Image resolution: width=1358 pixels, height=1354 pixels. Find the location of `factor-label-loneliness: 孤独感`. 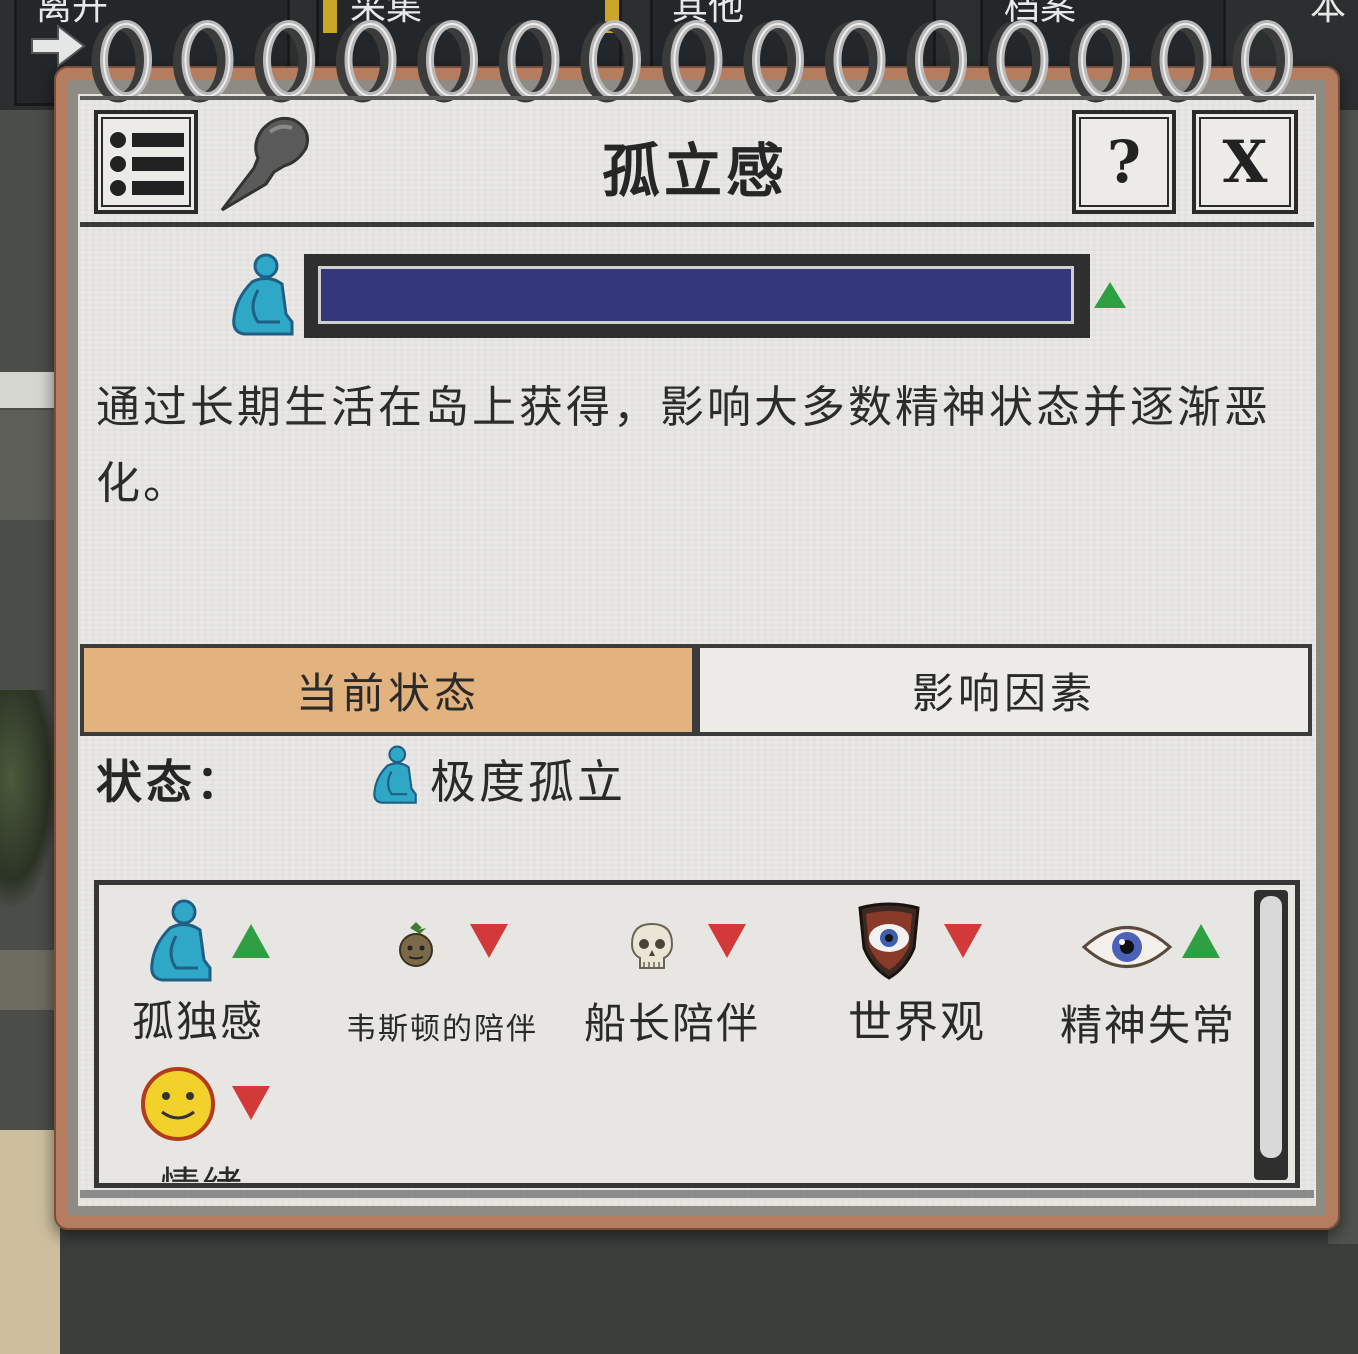

factor-label-loneliness: 孤独感 is located at coordinates (198, 1021).